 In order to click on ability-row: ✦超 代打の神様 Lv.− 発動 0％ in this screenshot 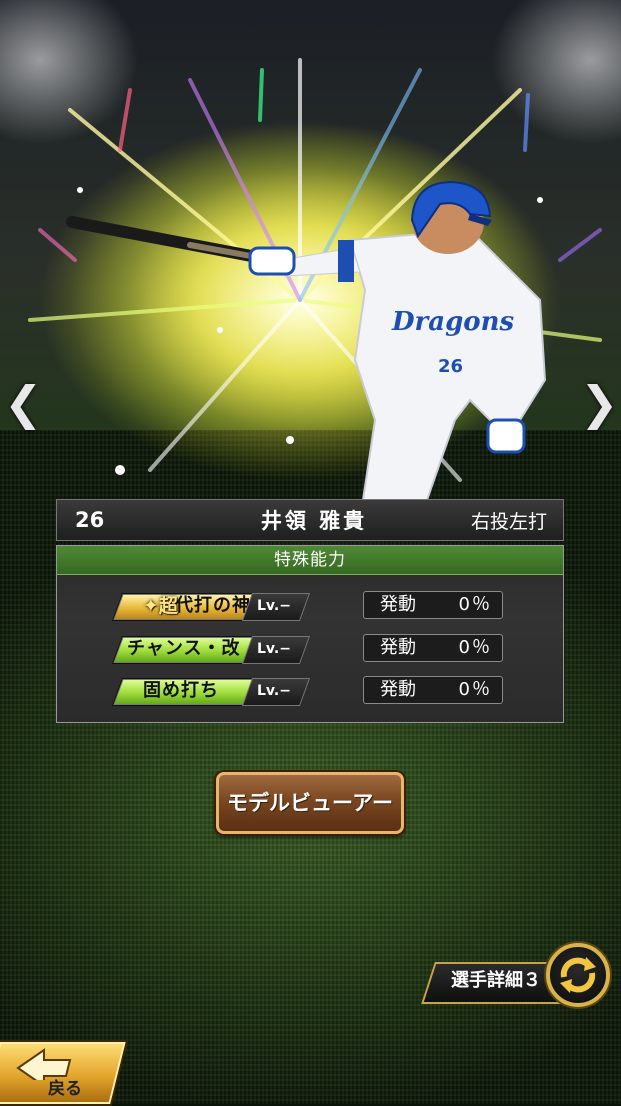, I will do `click(311, 606)`.